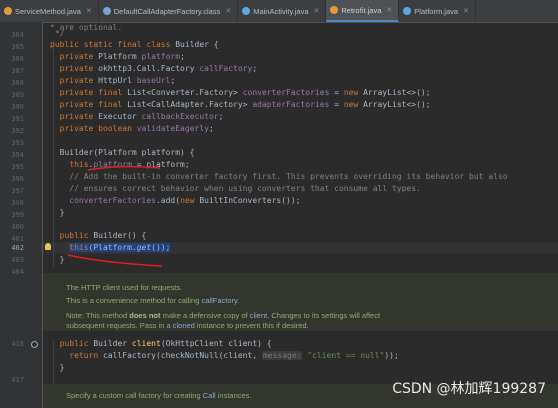  I want to click on red-annotation-marks, so click(115, 216).